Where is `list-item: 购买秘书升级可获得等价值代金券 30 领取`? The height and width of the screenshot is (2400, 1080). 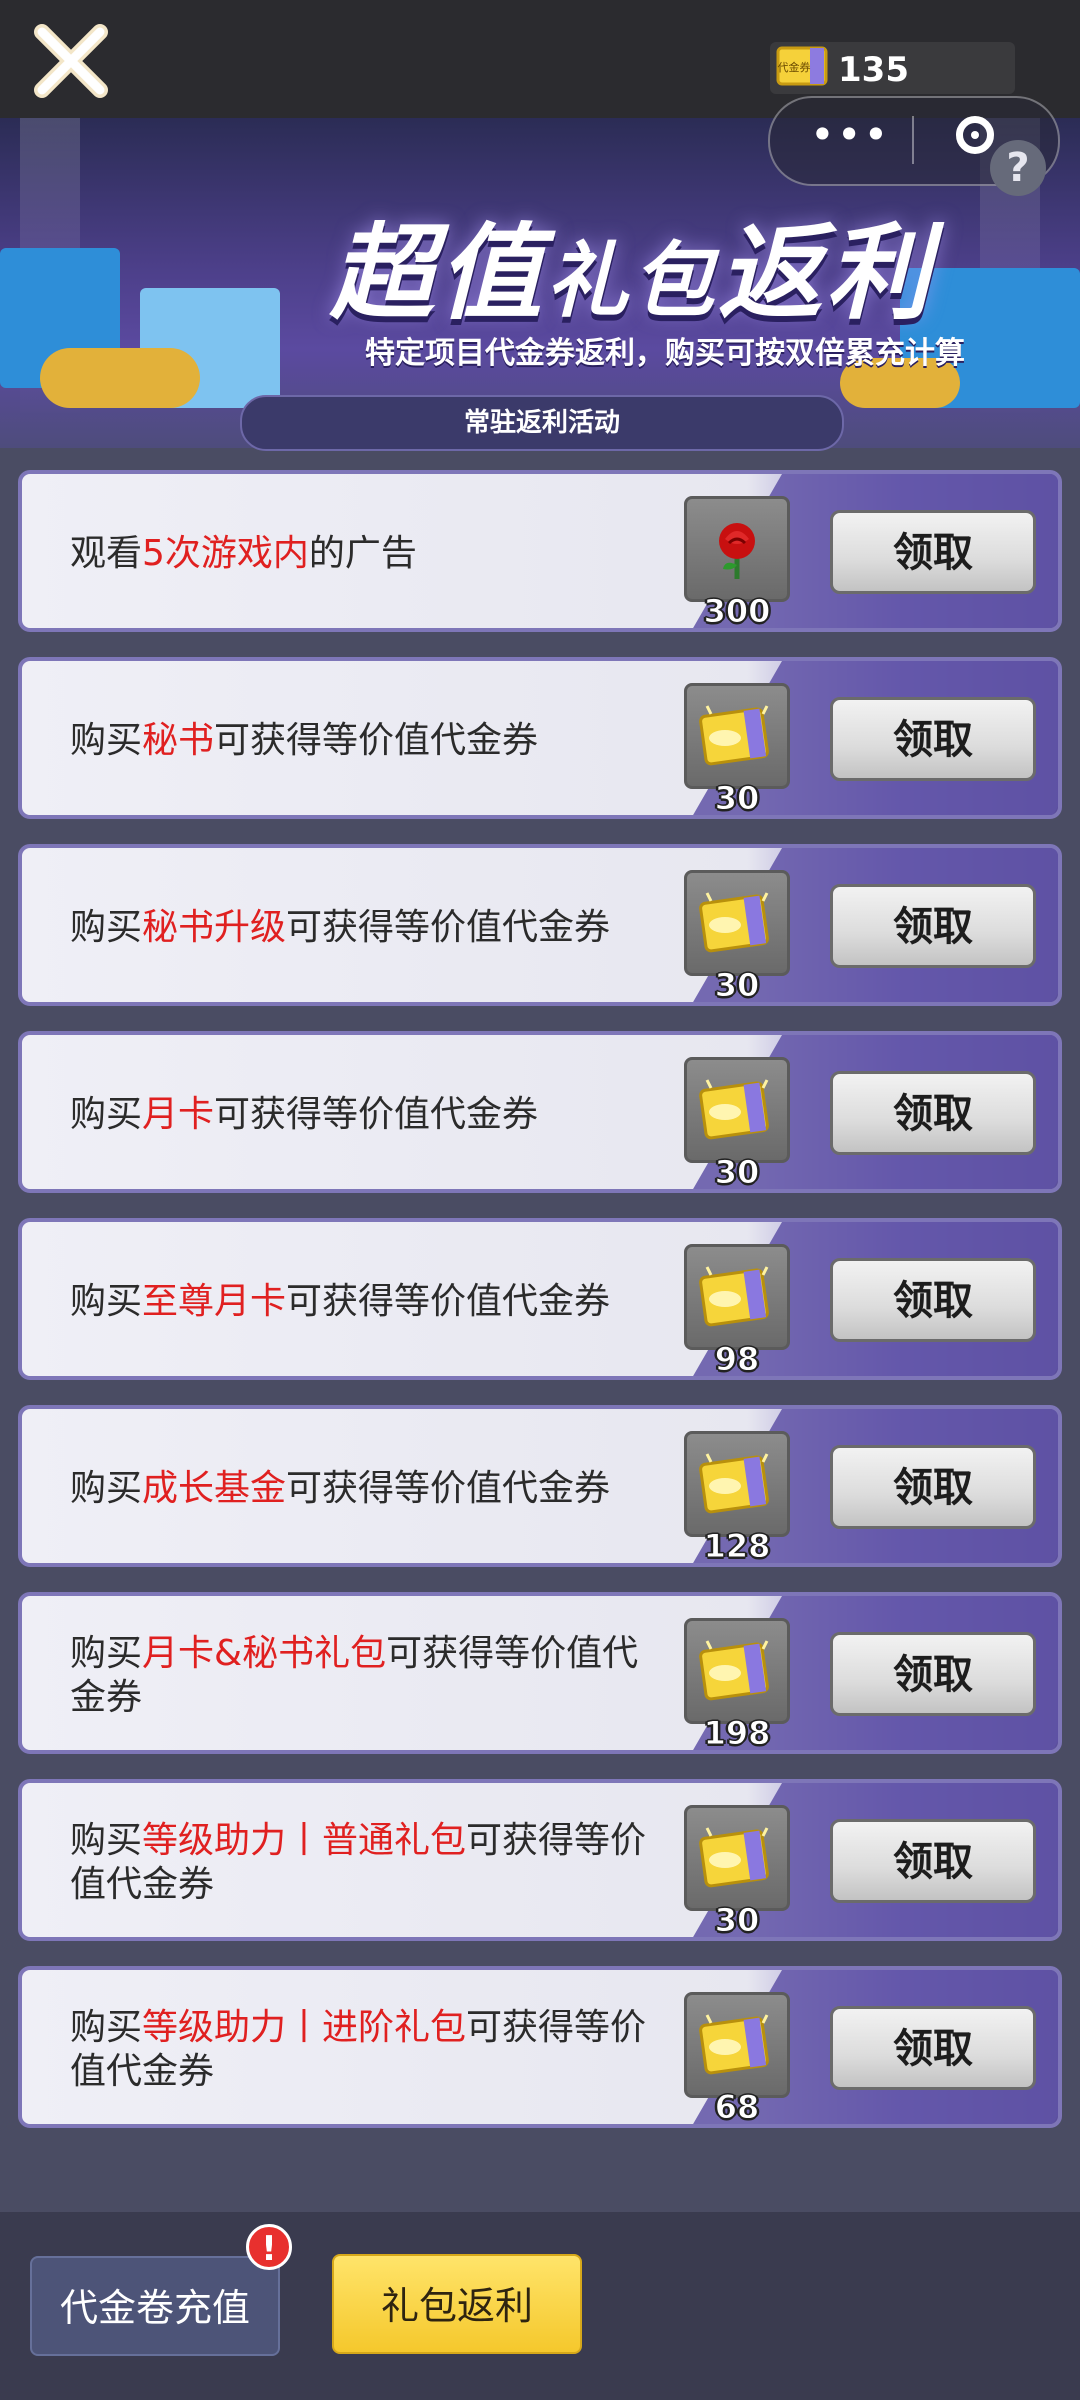 list-item: 购买秘书升级可获得等价值代金券 30 领取 is located at coordinates (540, 925).